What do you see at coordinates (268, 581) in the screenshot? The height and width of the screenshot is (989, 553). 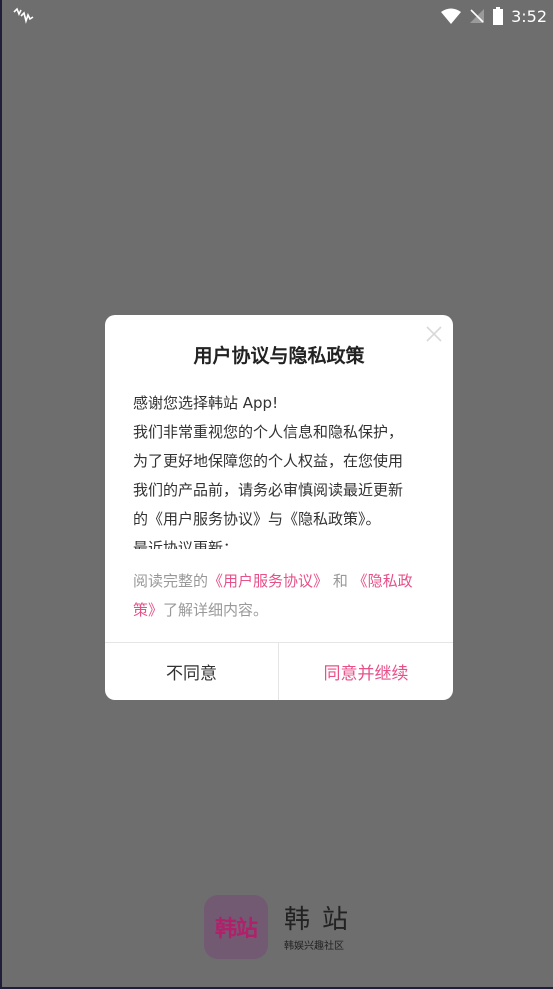 I see `user-agreement-link: 《用户服务协议》` at bounding box center [268, 581].